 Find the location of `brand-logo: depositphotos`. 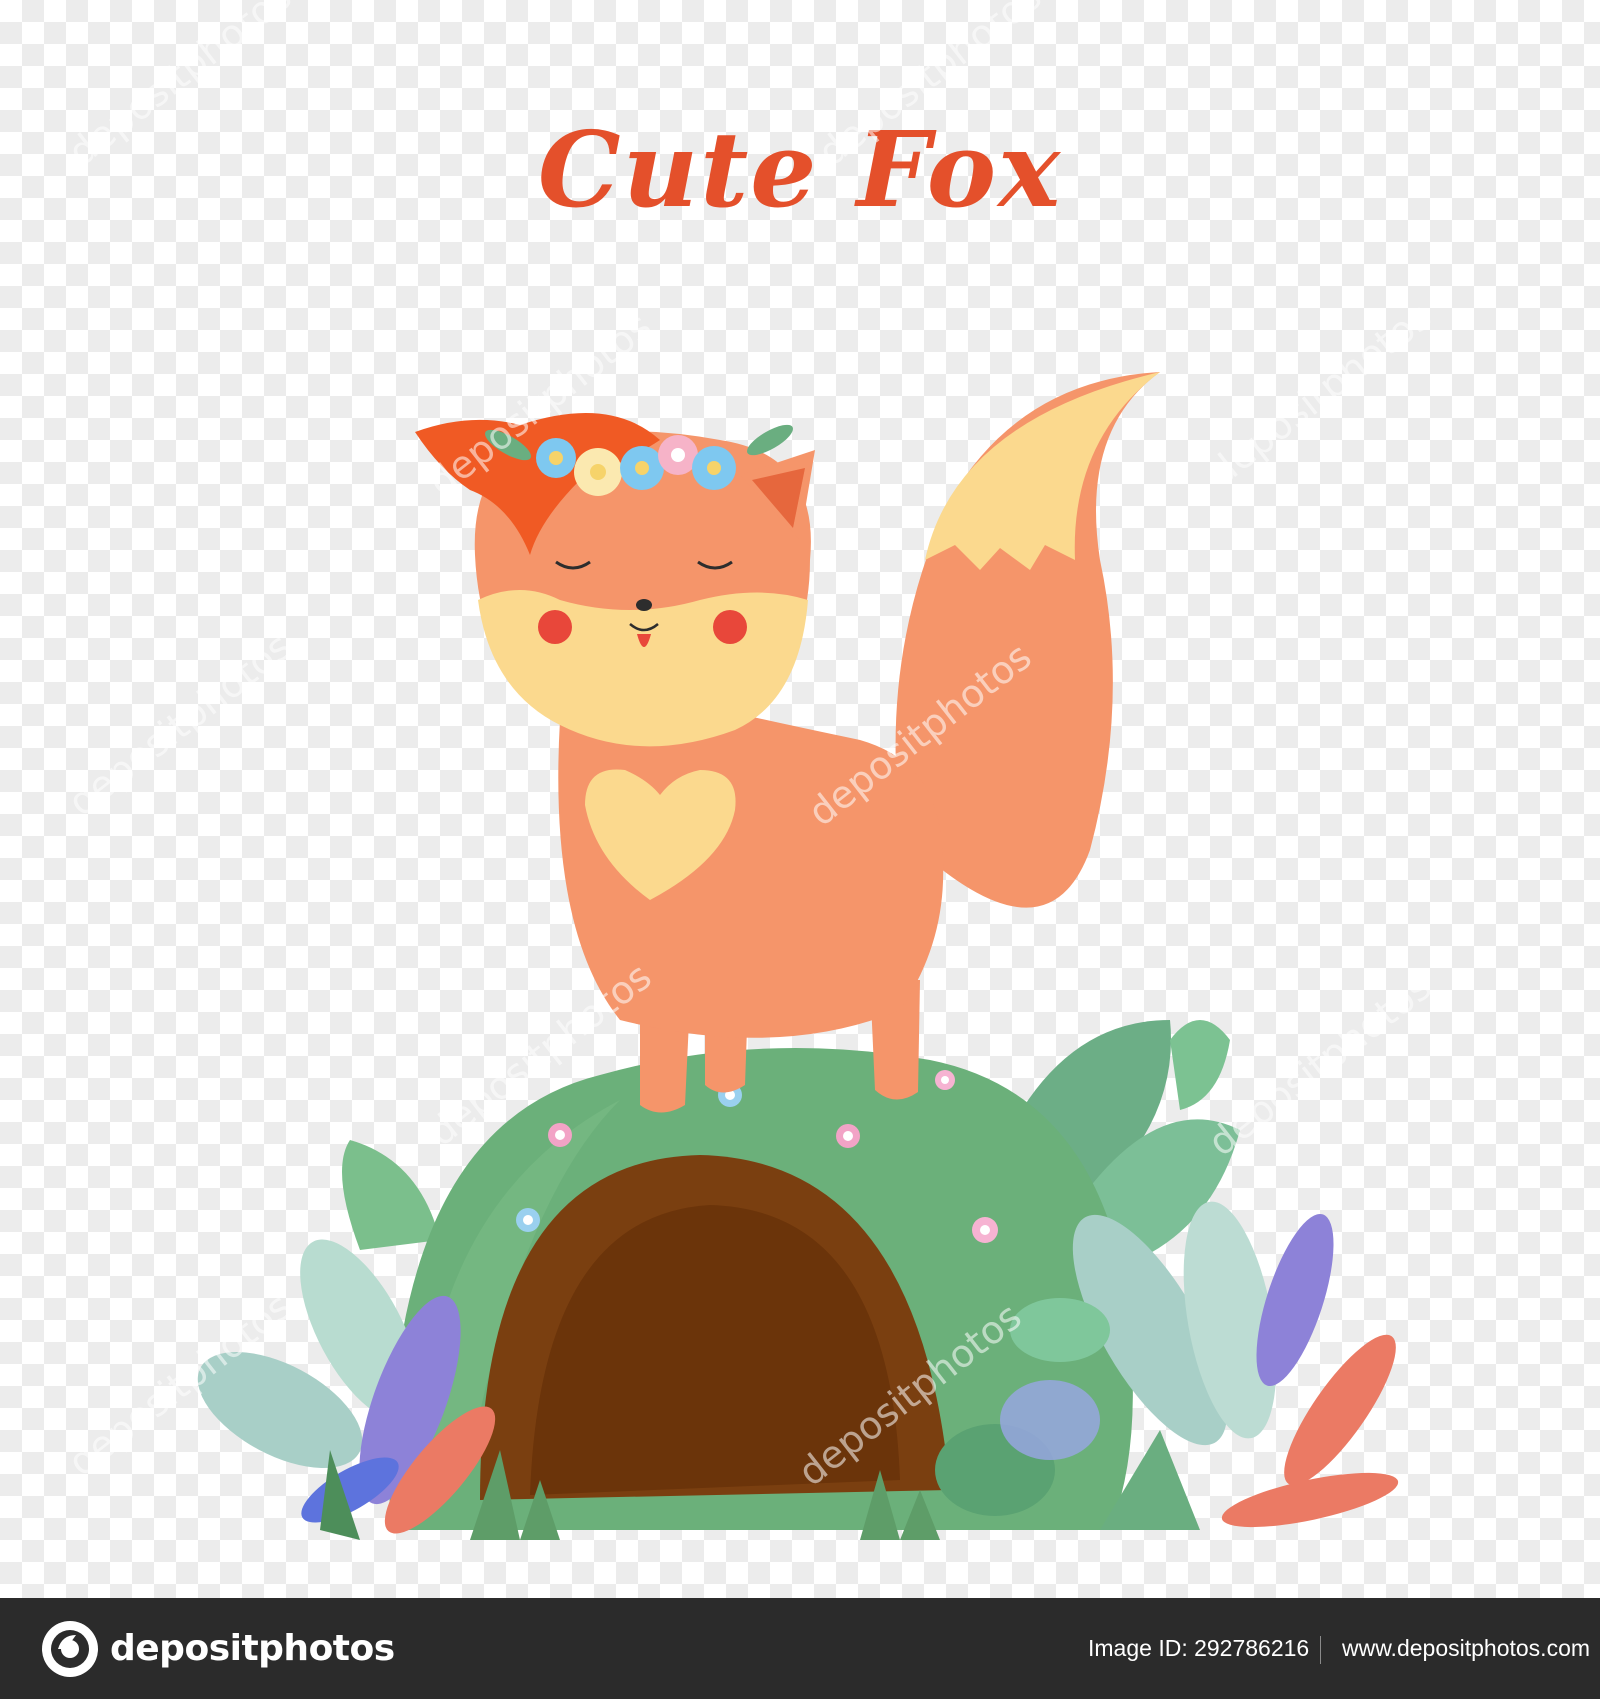

brand-logo: depositphotos is located at coordinates (217, 1649).